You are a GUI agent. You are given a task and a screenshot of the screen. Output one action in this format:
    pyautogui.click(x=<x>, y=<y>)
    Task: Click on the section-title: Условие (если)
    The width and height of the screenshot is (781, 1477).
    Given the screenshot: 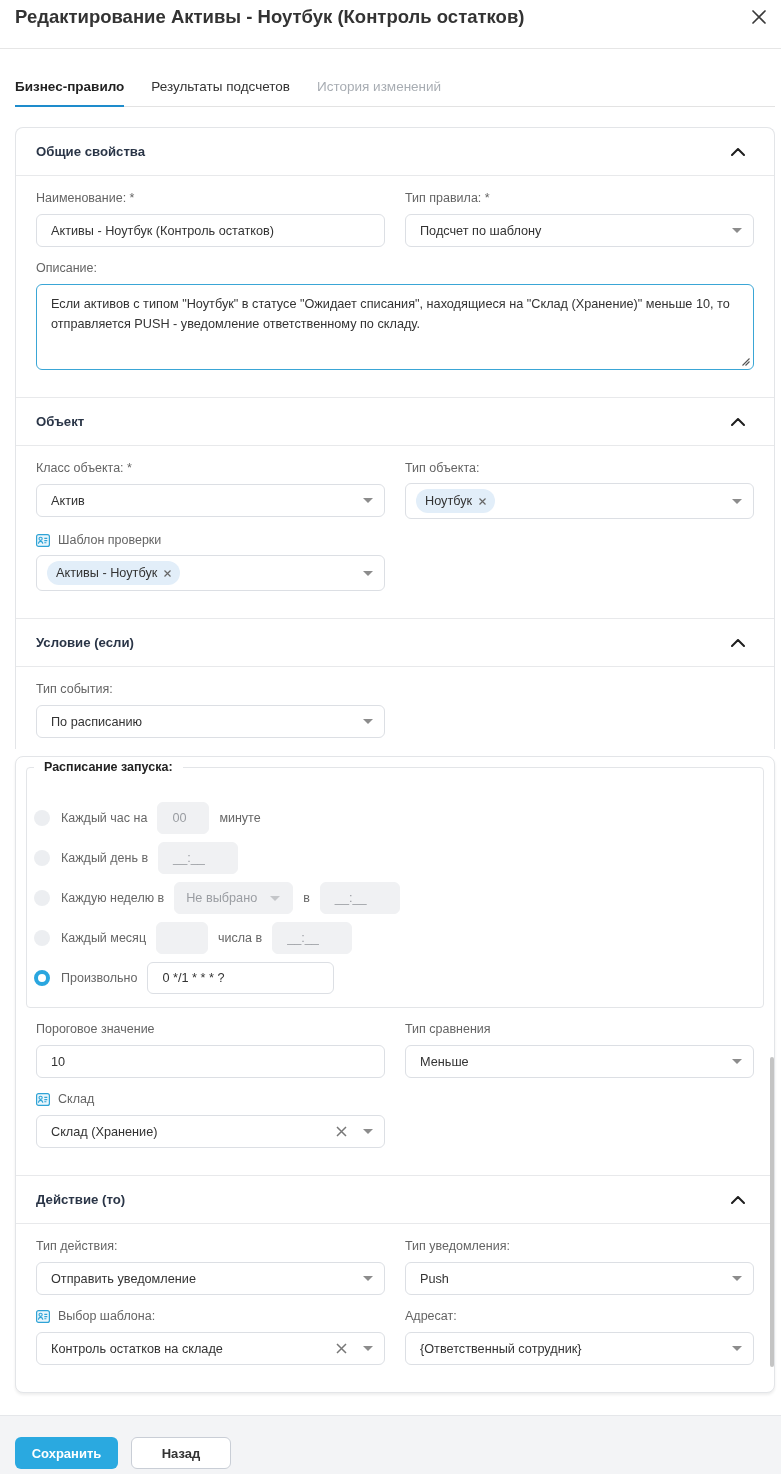 What is the action you would take?
    pyautogui.click(x=85, y=642)
    